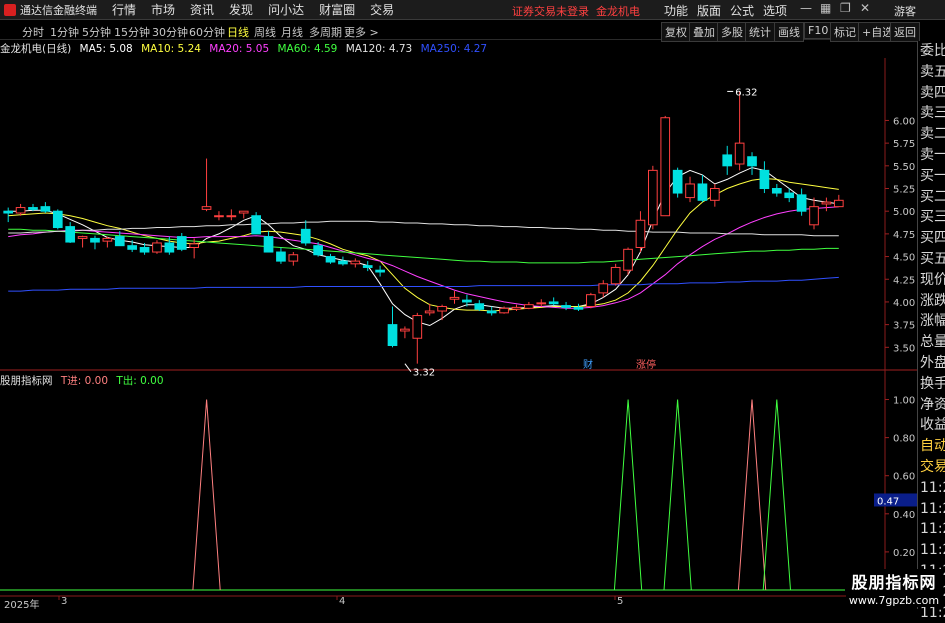  What do you see at coordinates (931, 259) in the screenshot?
I see `side-item: 买五` at bounding box center [931, 259].